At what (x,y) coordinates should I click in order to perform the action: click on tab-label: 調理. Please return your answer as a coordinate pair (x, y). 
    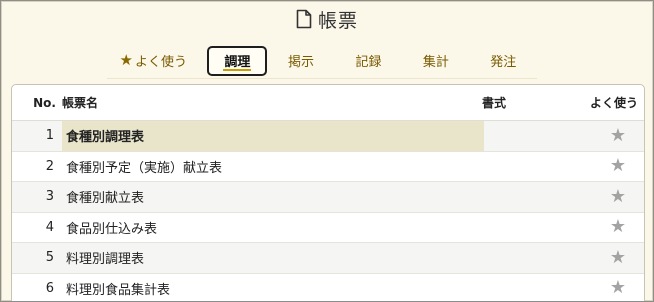
    Looking at the image, I should click on (237, 62).